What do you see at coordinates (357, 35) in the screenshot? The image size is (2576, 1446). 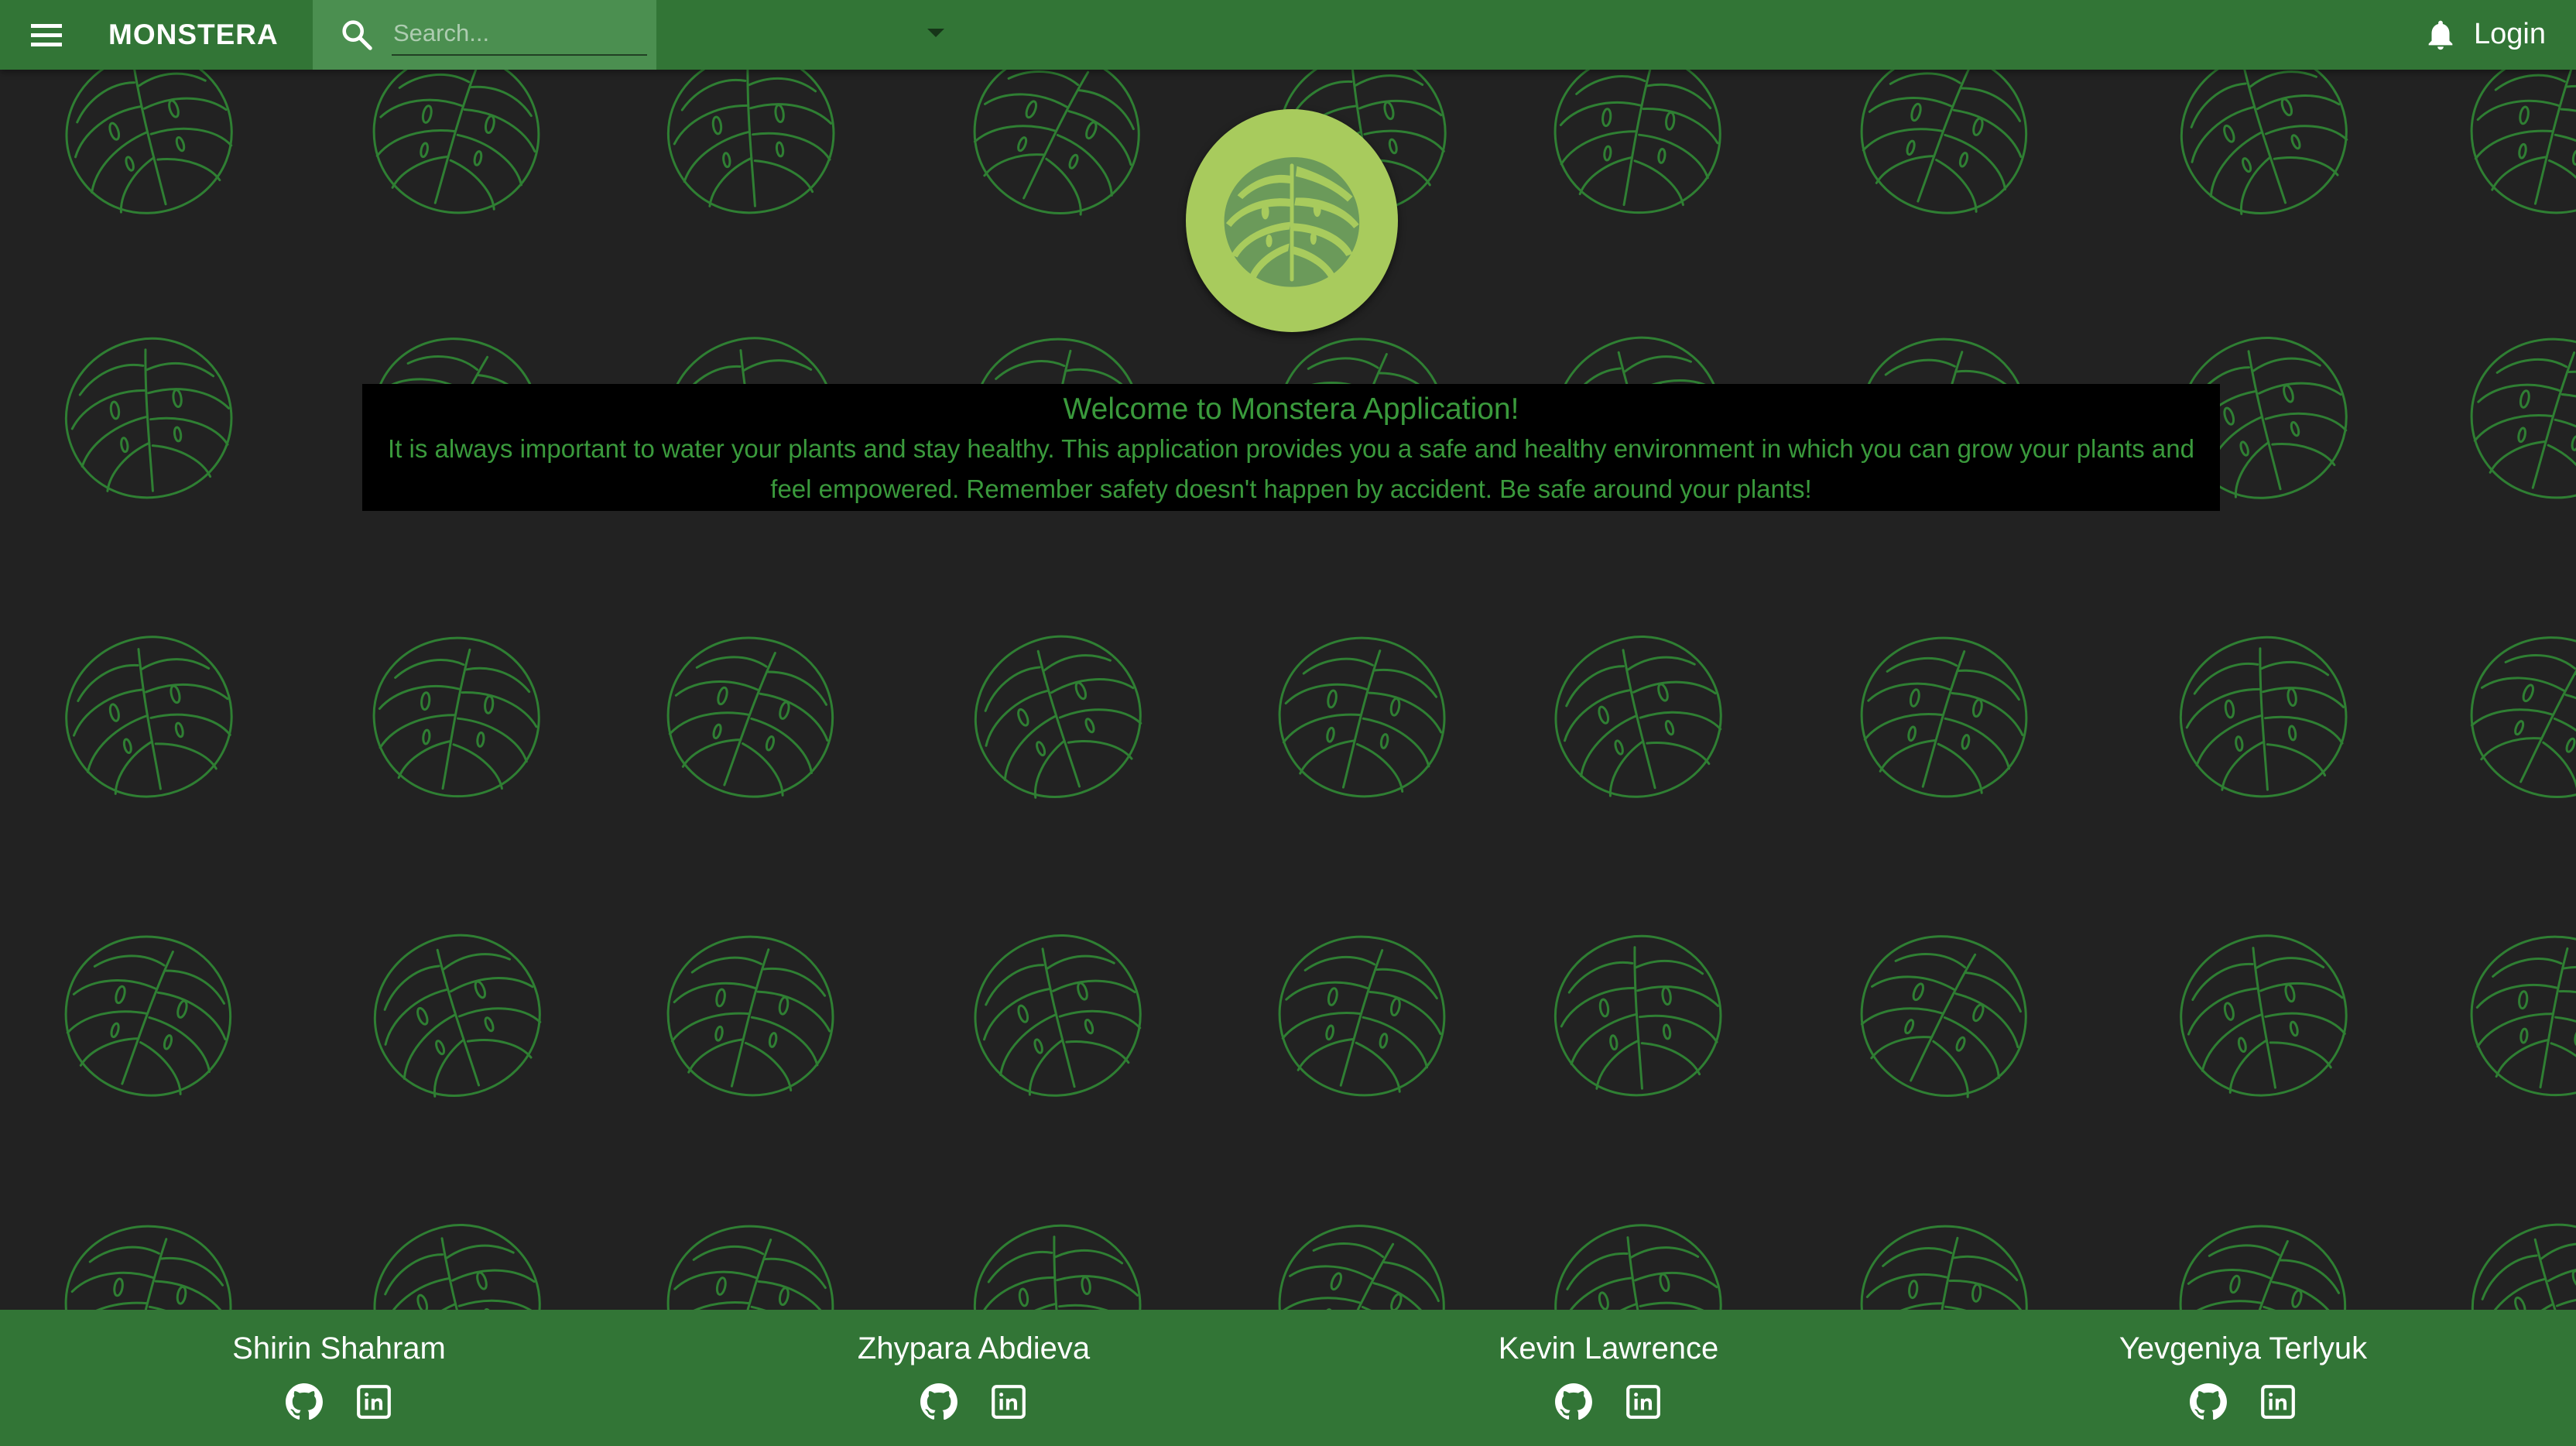 I see `search-icon` at bounding box center [357, 35].